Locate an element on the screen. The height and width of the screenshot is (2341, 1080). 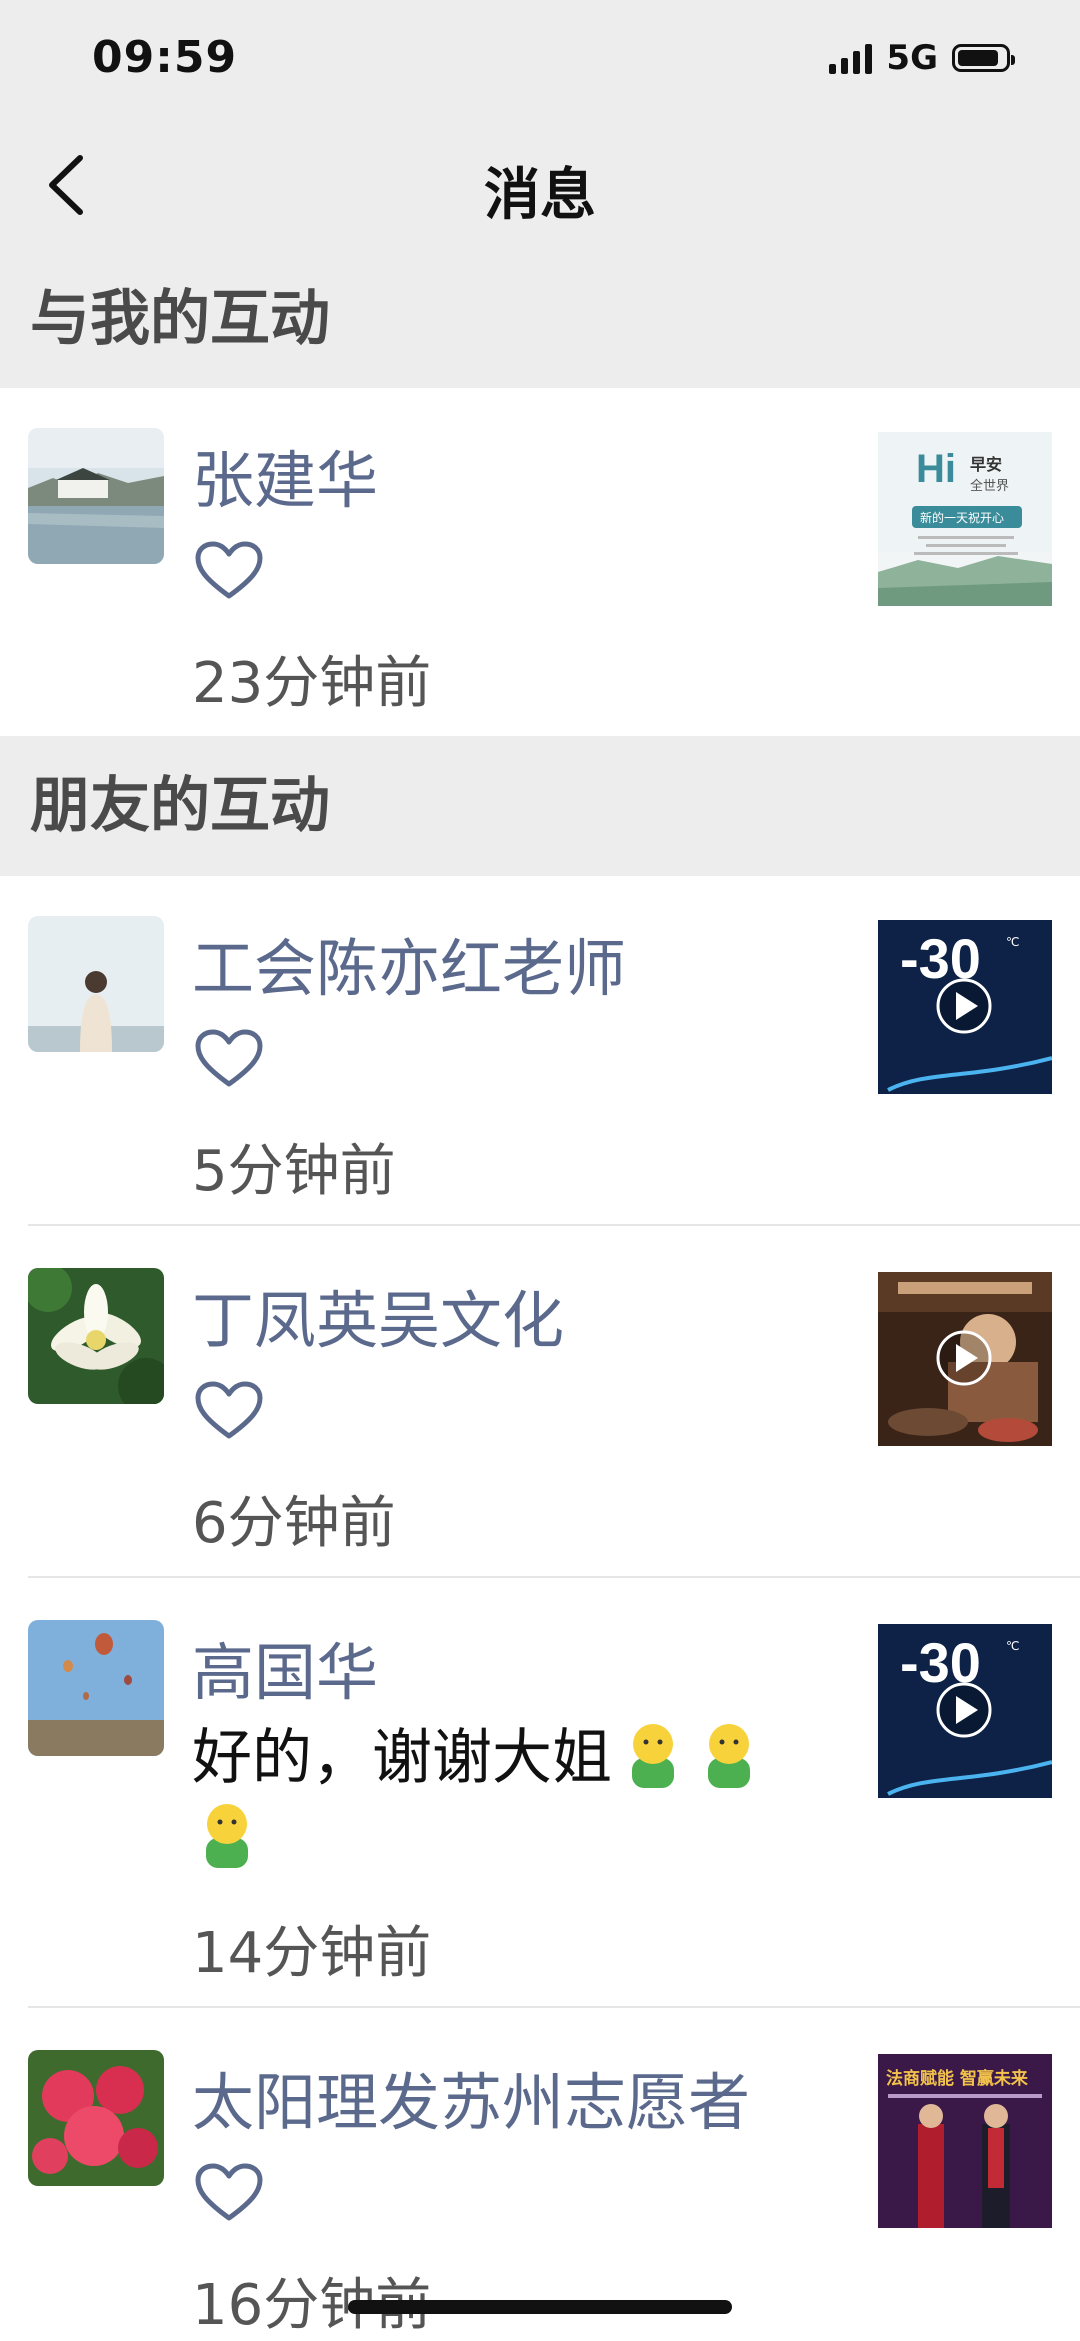
list-item: 太阳理发苏州志愿者 16分钟前 法商赋能 智赢未来 is located at coordinates (540, 2173).